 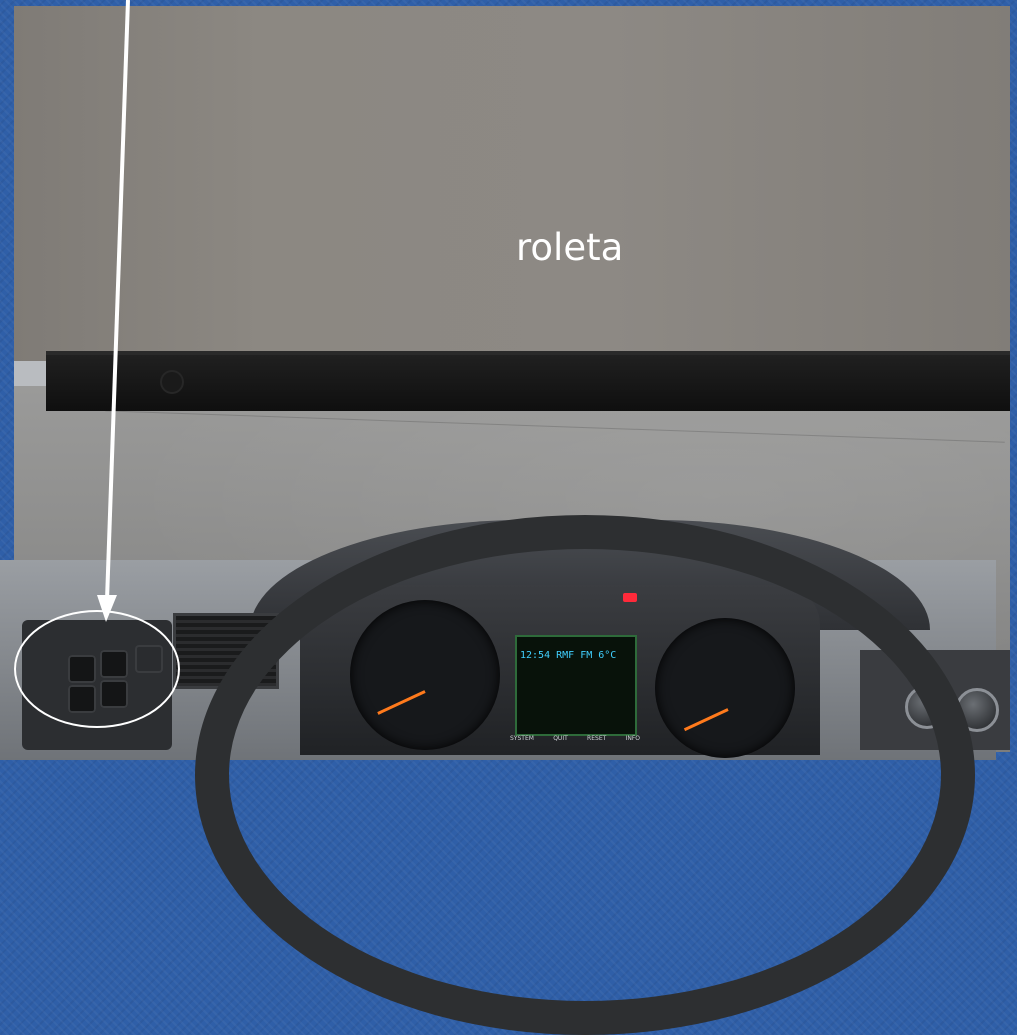 I want to click on arrow-head, so click(x=107, y=608).